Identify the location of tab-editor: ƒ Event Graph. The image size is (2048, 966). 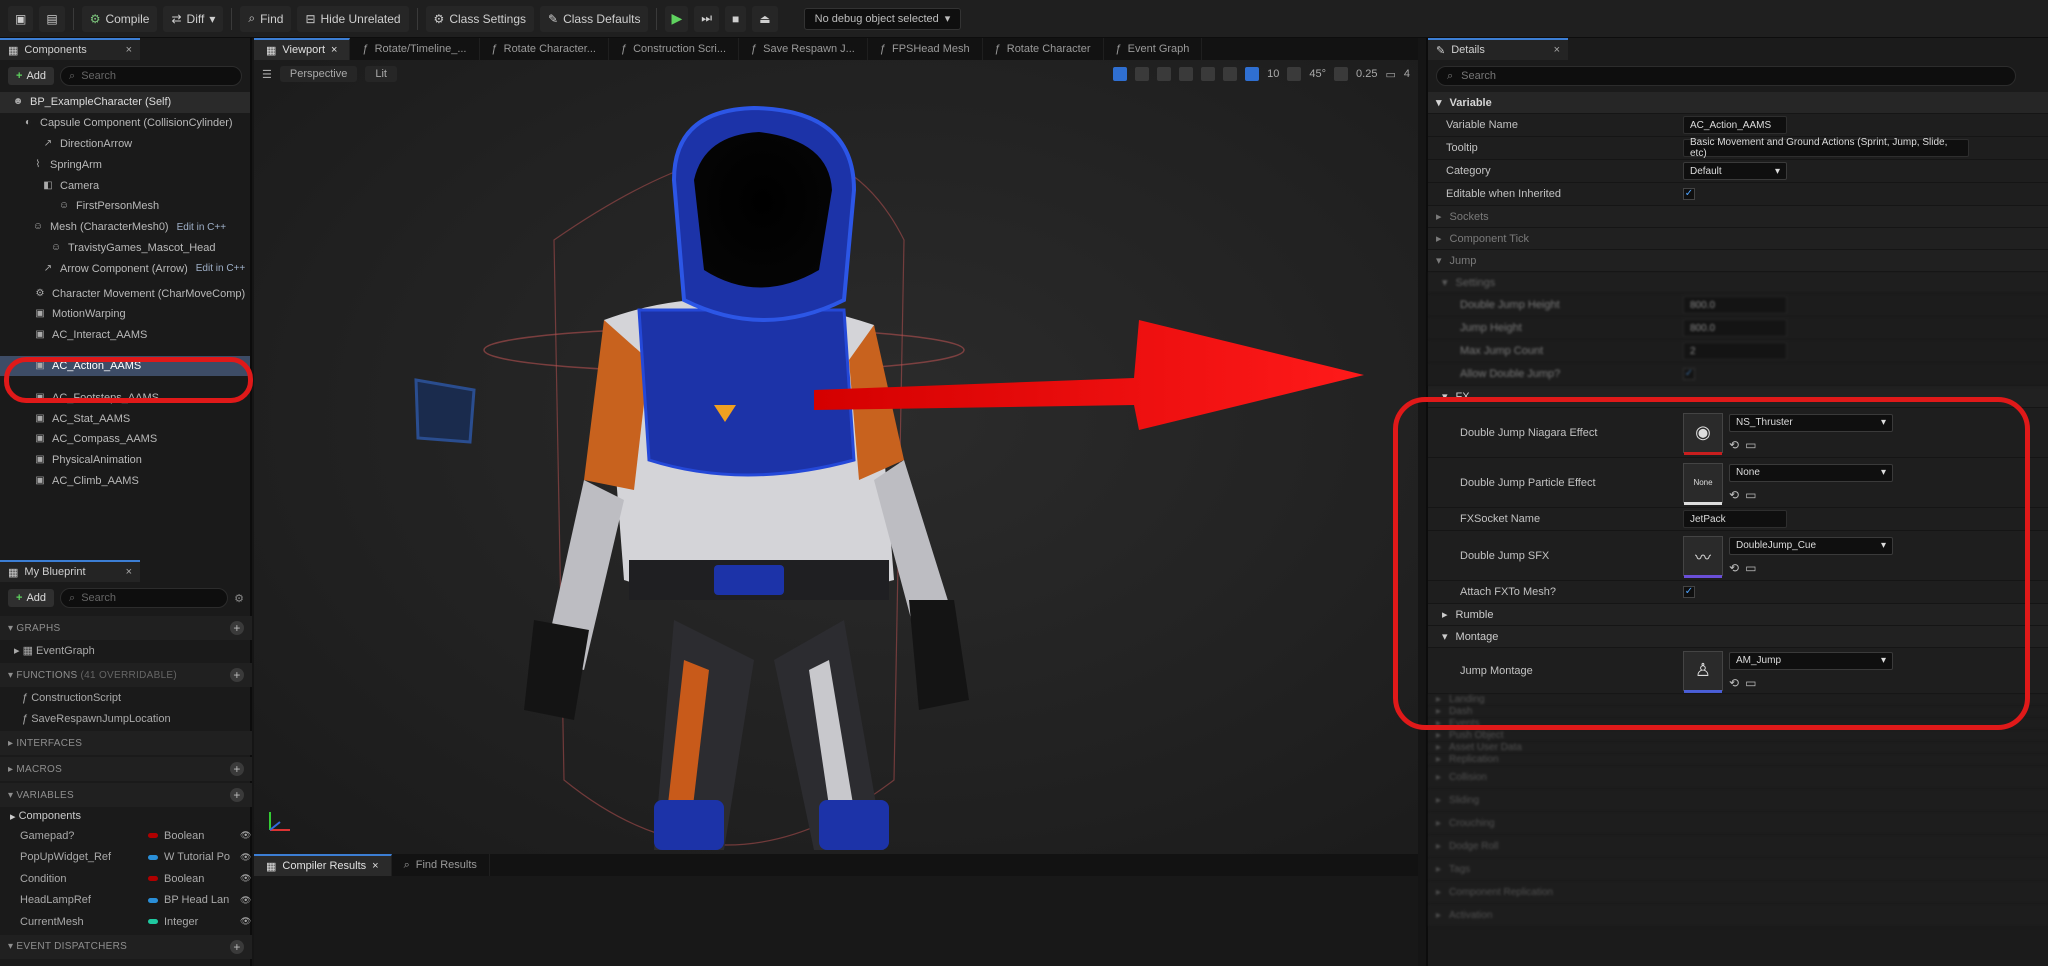
(1153, 49).